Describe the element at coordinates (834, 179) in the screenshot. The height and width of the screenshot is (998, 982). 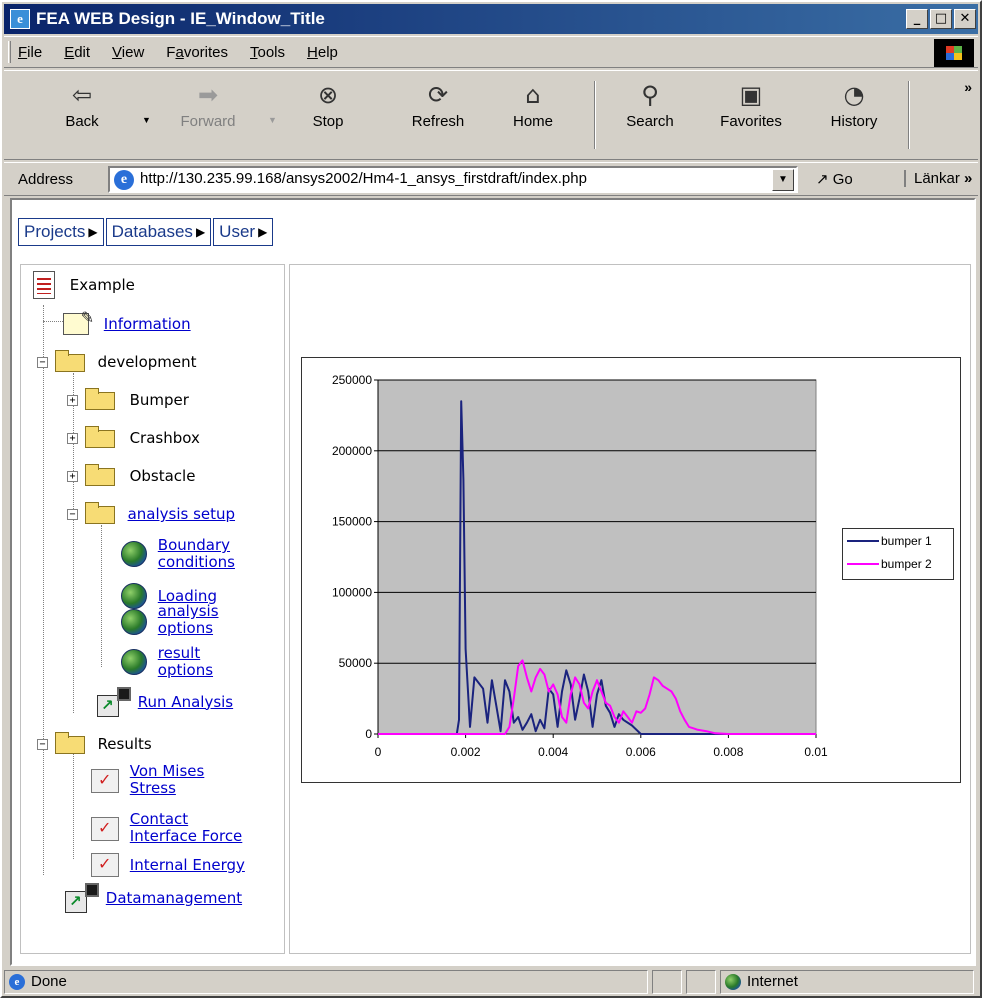
I see `go-button: ↗ Go` at that location.